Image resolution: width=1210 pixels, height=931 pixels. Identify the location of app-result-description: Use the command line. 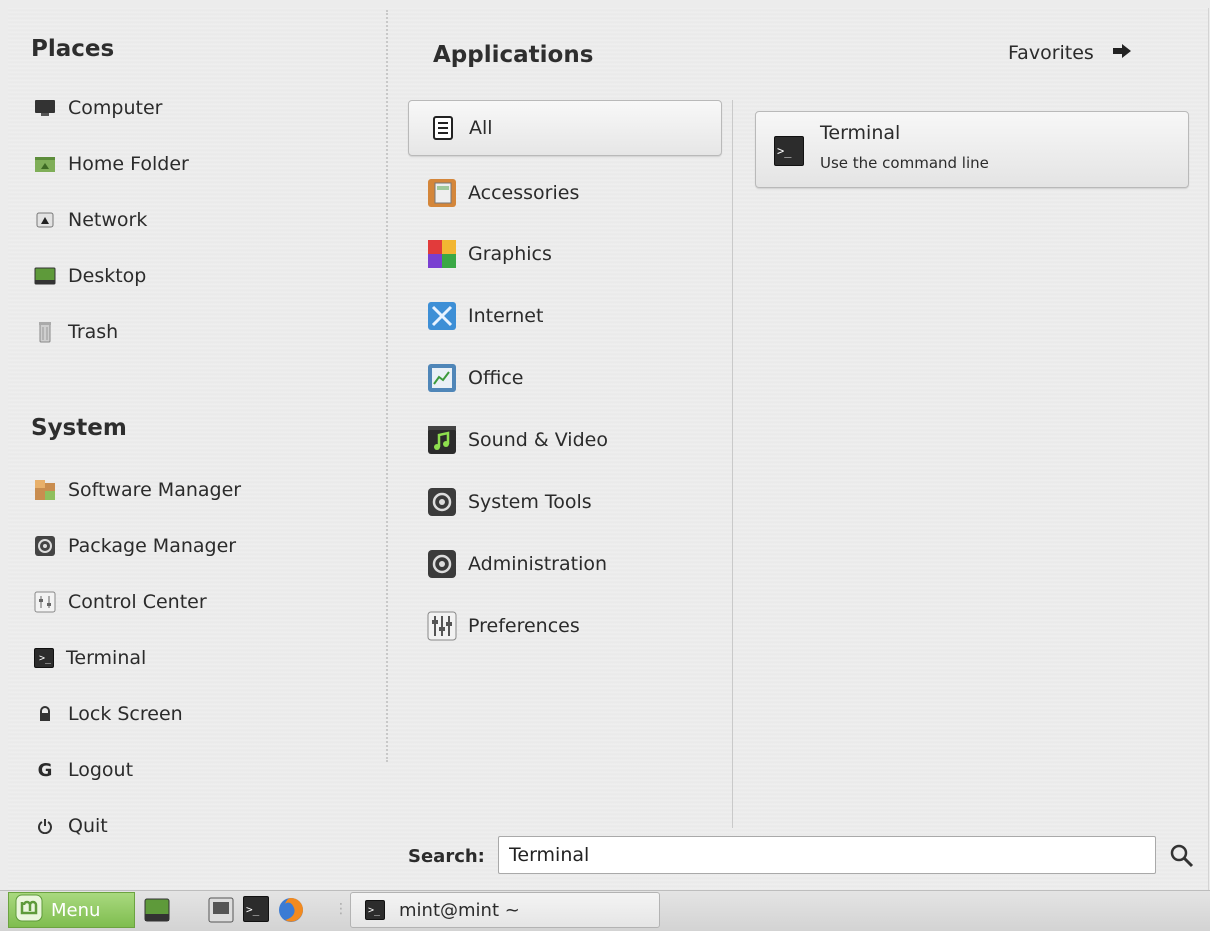
(904, 163).